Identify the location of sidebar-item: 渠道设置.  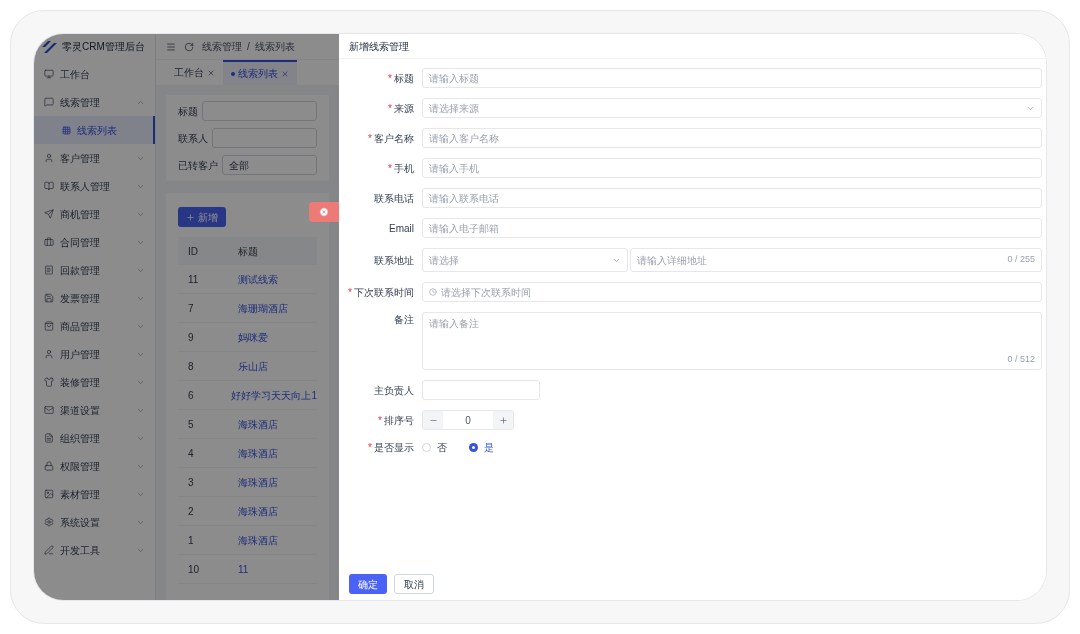
(94, 410).